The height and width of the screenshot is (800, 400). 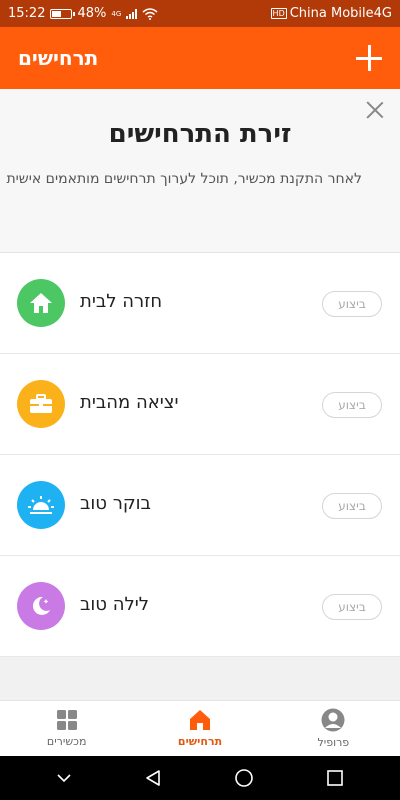 What do you see at coordinates (64, 778) in the screenshot?
I see `chevron-down-icon` at bounding box center [64, 778].